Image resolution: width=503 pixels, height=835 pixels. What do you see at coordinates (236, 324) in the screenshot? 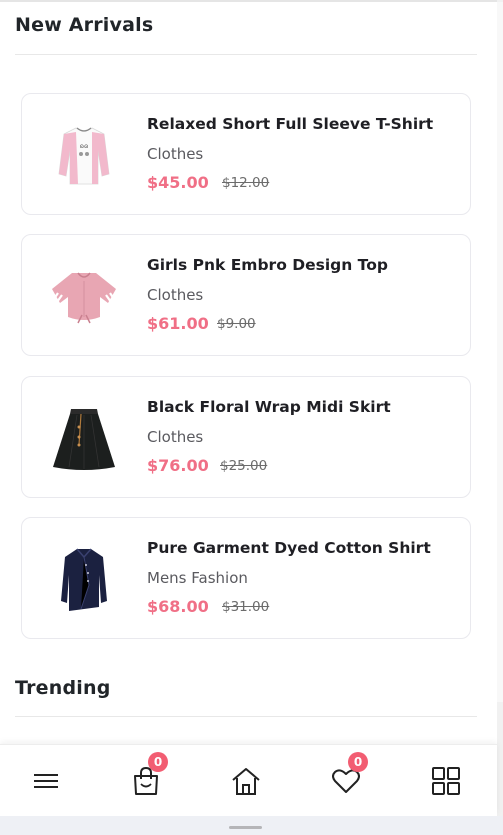
I see `product-old-price: $9.00` at bounding box center [236, 324].